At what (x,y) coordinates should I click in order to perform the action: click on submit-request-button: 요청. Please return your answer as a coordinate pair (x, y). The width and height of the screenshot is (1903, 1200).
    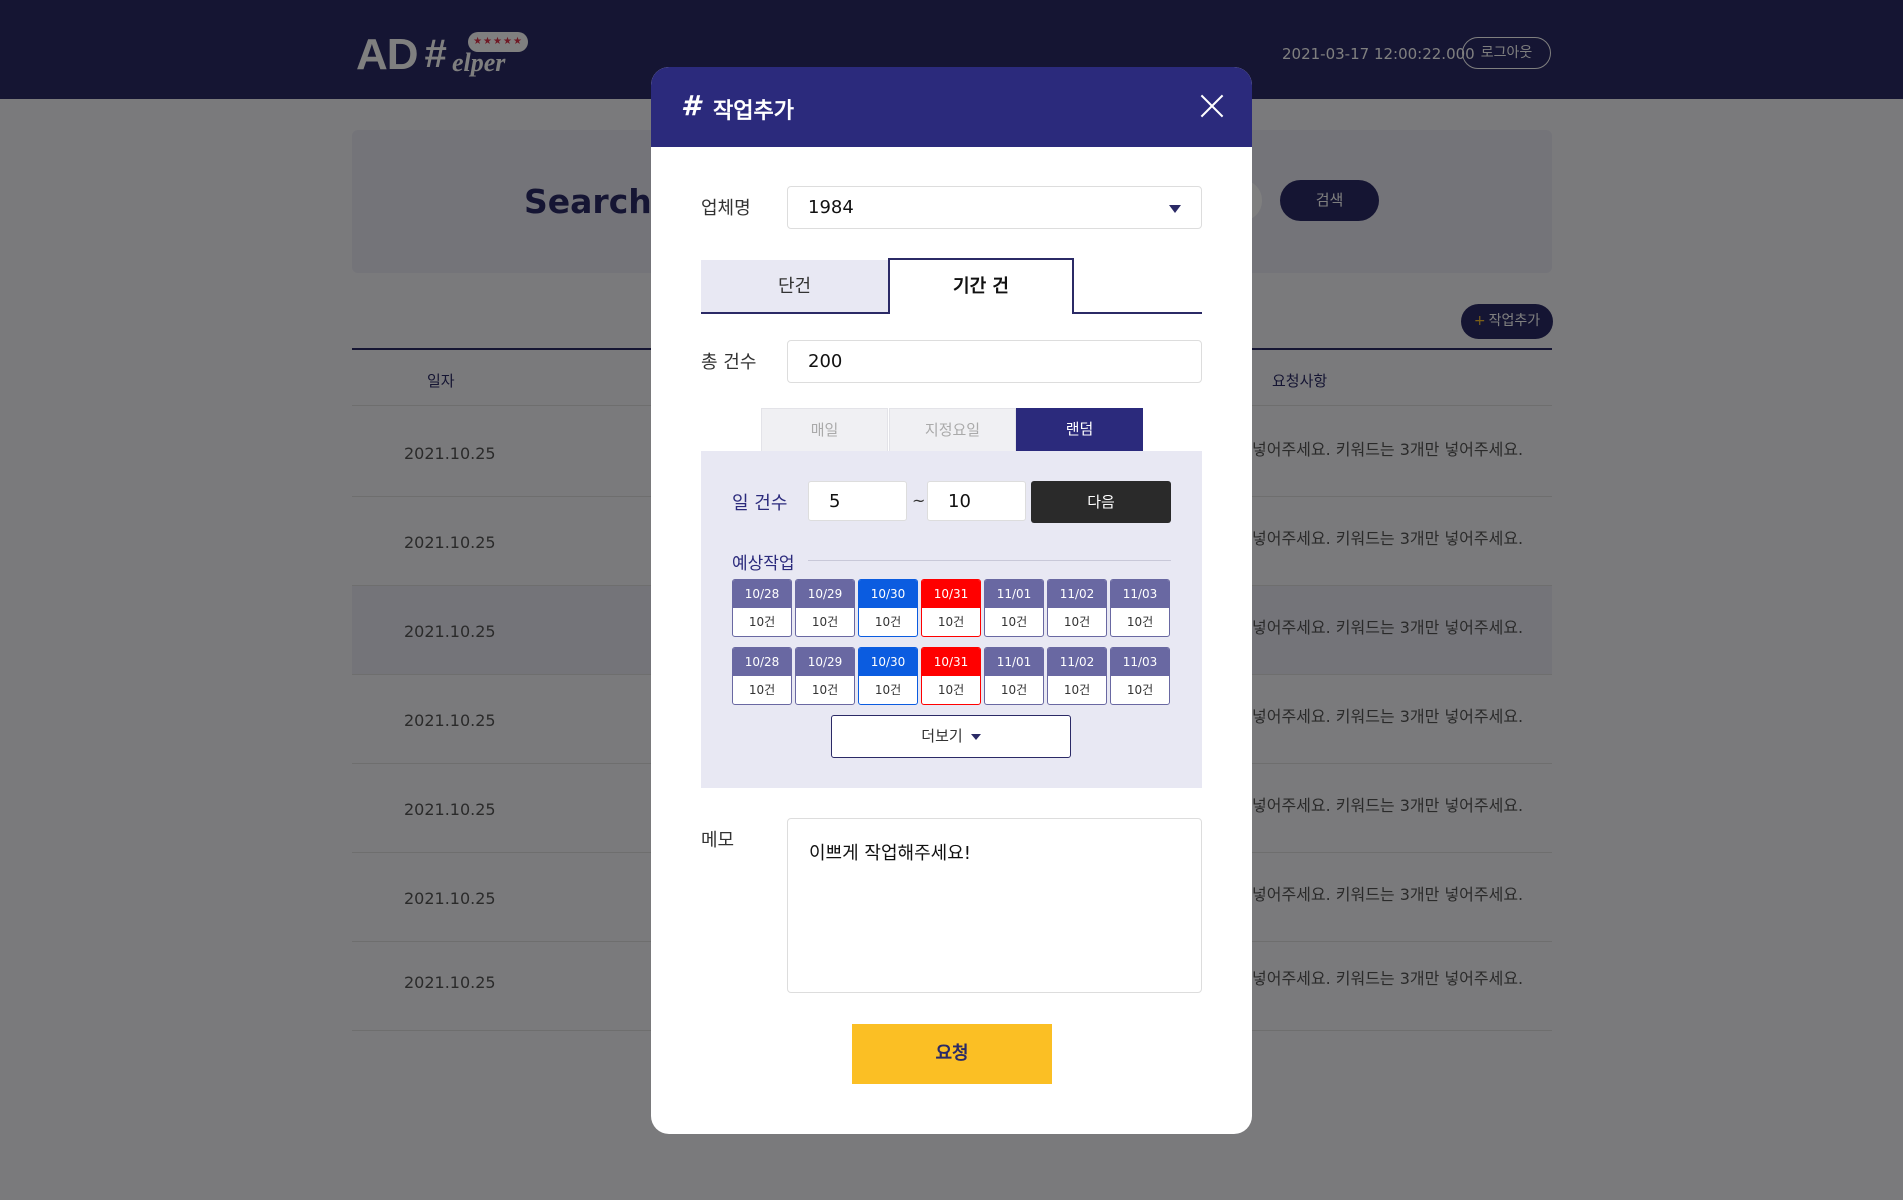
    Looking at the image, I should click on (952, 1054).